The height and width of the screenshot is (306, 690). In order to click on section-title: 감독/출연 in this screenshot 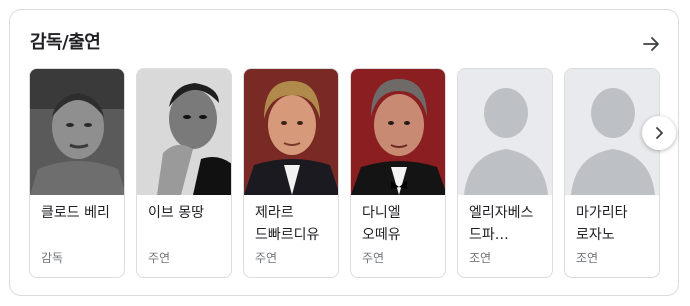, I will do `click(65, 42)`.